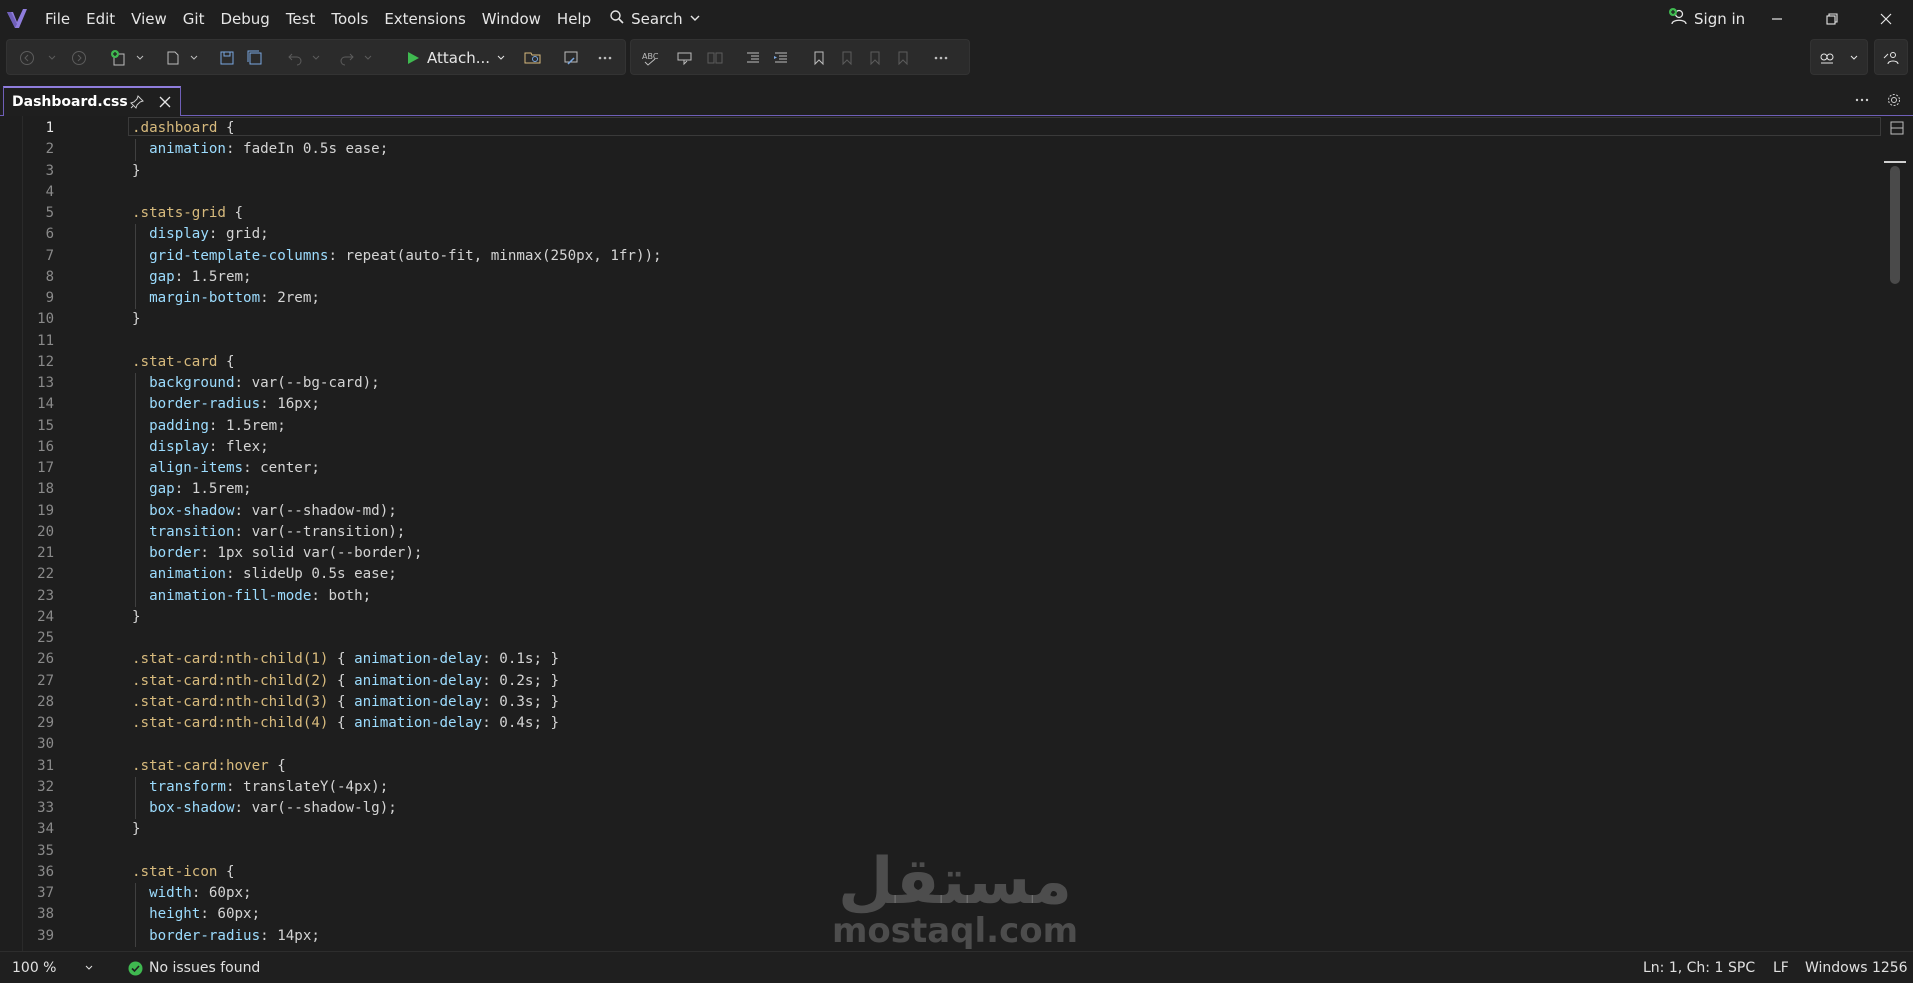  Describe the element at coordinates (715, 58) in the screenshot. I see `parameter-info-button` at that location.